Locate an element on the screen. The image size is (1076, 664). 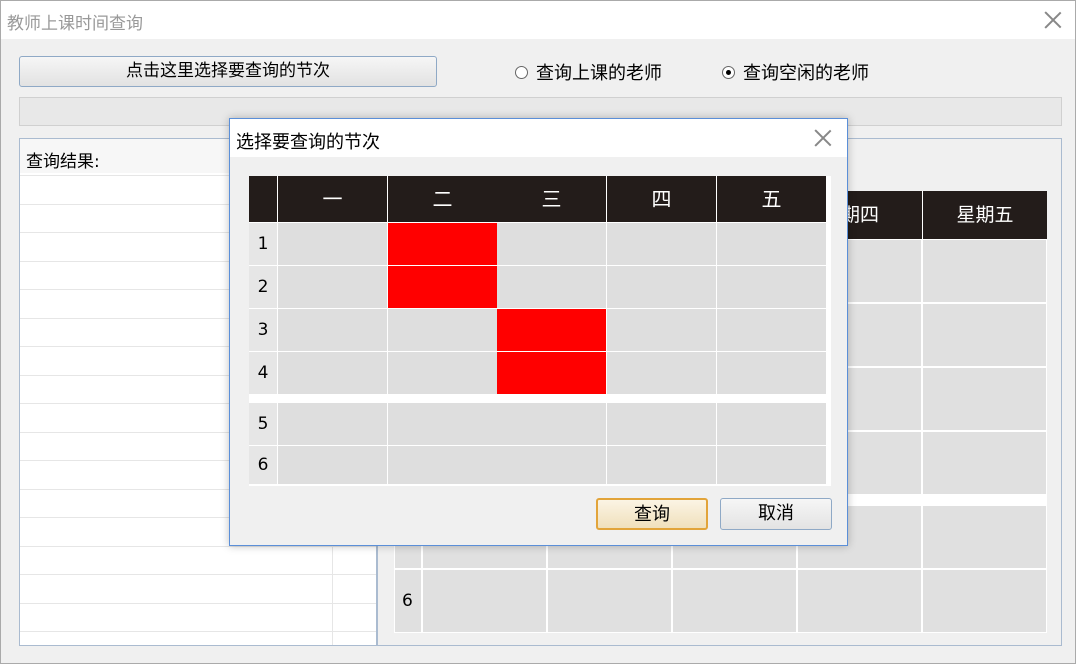
radio-query-busy: 查询上课的老师 is located at coordinates (588, 72).